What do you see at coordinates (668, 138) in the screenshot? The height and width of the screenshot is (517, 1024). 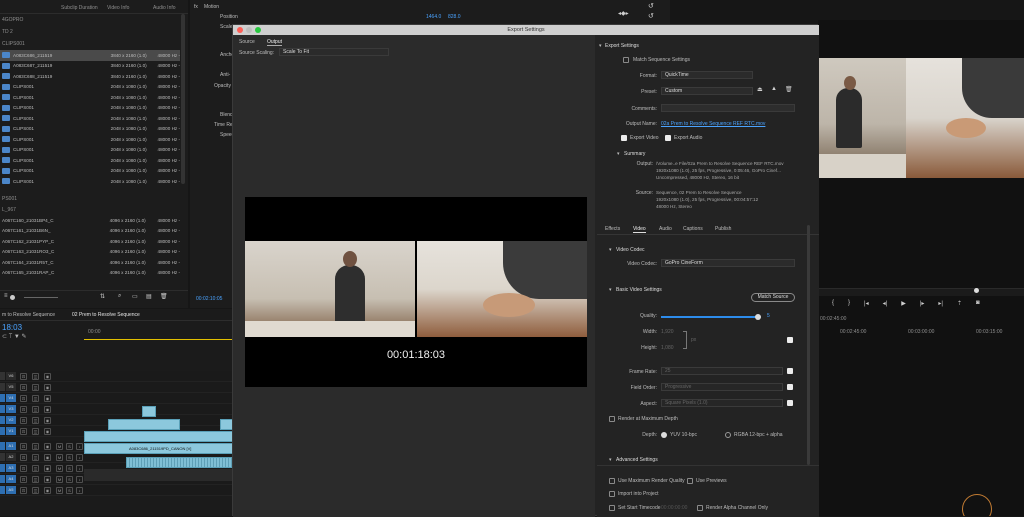 I see `export-audio-checkbox` at bounding box center [668, 138].